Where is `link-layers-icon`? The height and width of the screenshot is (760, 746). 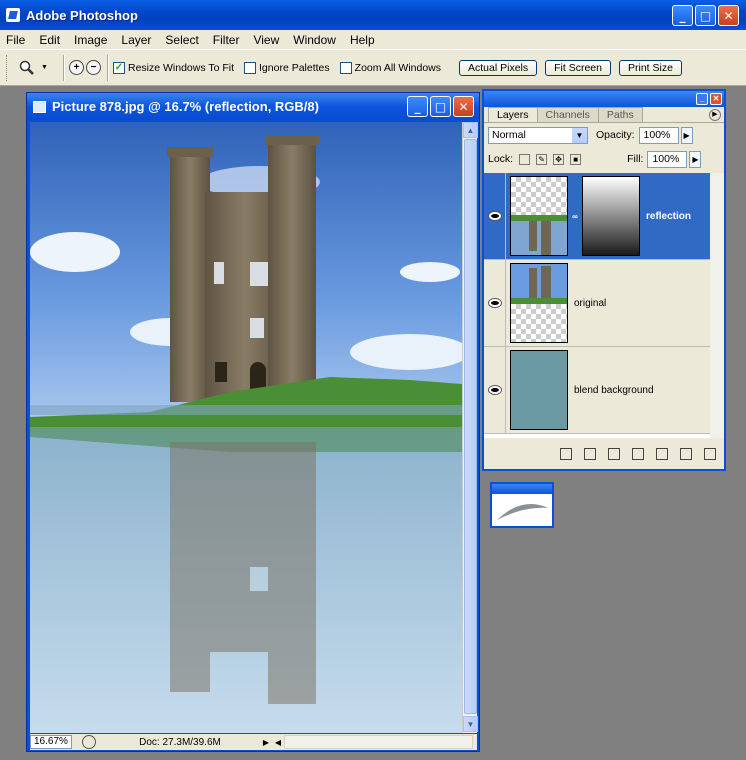
link-layers-icon is located at coordinates (566, 454).